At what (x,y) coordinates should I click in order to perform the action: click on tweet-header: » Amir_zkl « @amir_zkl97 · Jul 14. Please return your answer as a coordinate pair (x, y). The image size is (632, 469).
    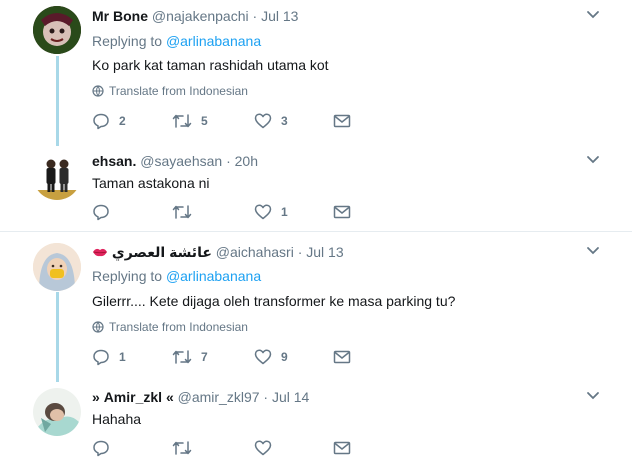
    Looking at the image, I should click on (200, 397).